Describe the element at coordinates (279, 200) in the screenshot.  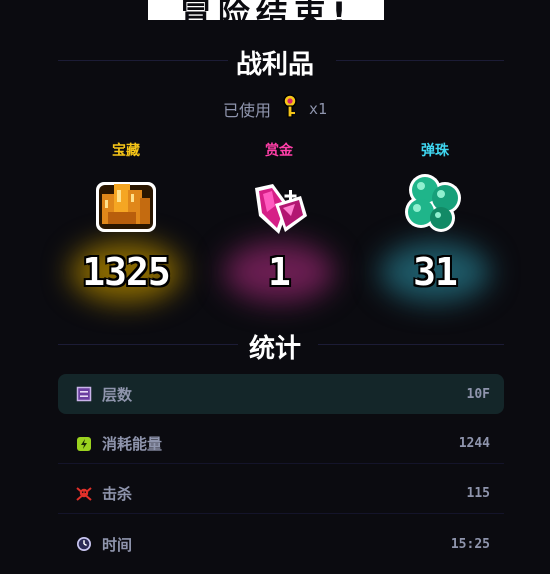
I see `bounty-gem-icon` at that location.